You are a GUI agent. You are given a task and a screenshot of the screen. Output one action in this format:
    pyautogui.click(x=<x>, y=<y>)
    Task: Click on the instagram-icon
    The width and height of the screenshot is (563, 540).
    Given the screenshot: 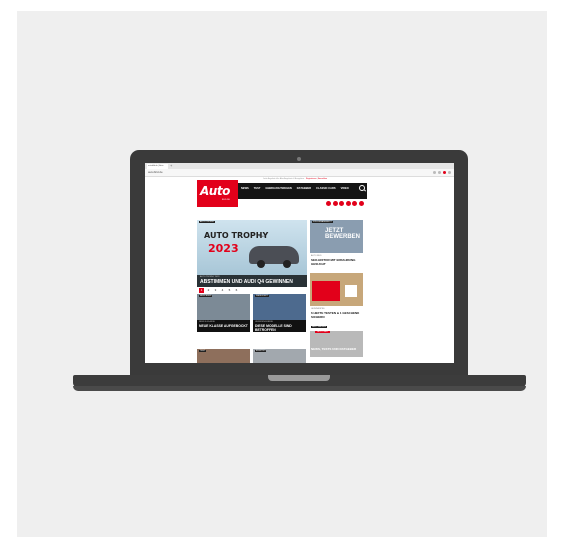 What is the action you would take?
    pyautogui.click(x=335, y=203)
    